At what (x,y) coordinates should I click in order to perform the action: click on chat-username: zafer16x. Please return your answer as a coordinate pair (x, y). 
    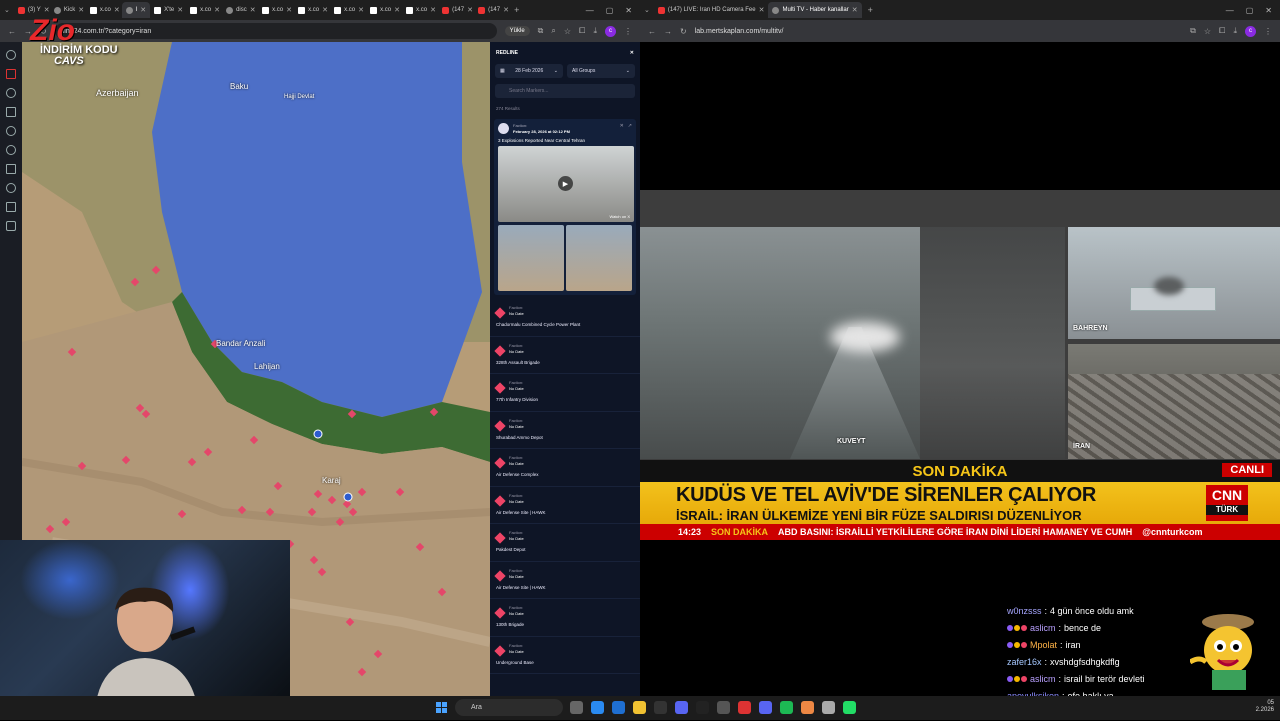
    Looking at the image, I should click on (1024, 662).